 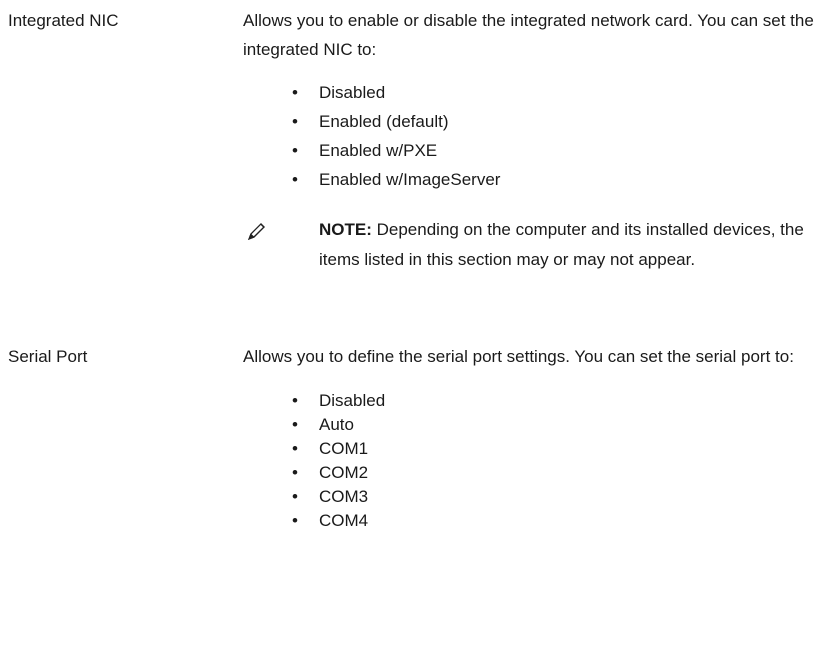 I want to click on note-label: NOTE:, so click(x=345, y=229).